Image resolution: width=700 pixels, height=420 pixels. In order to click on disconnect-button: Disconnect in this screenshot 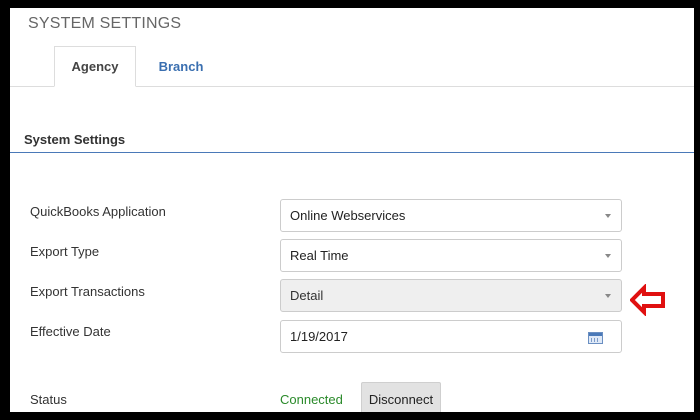, I will do `click(401, 397)`.